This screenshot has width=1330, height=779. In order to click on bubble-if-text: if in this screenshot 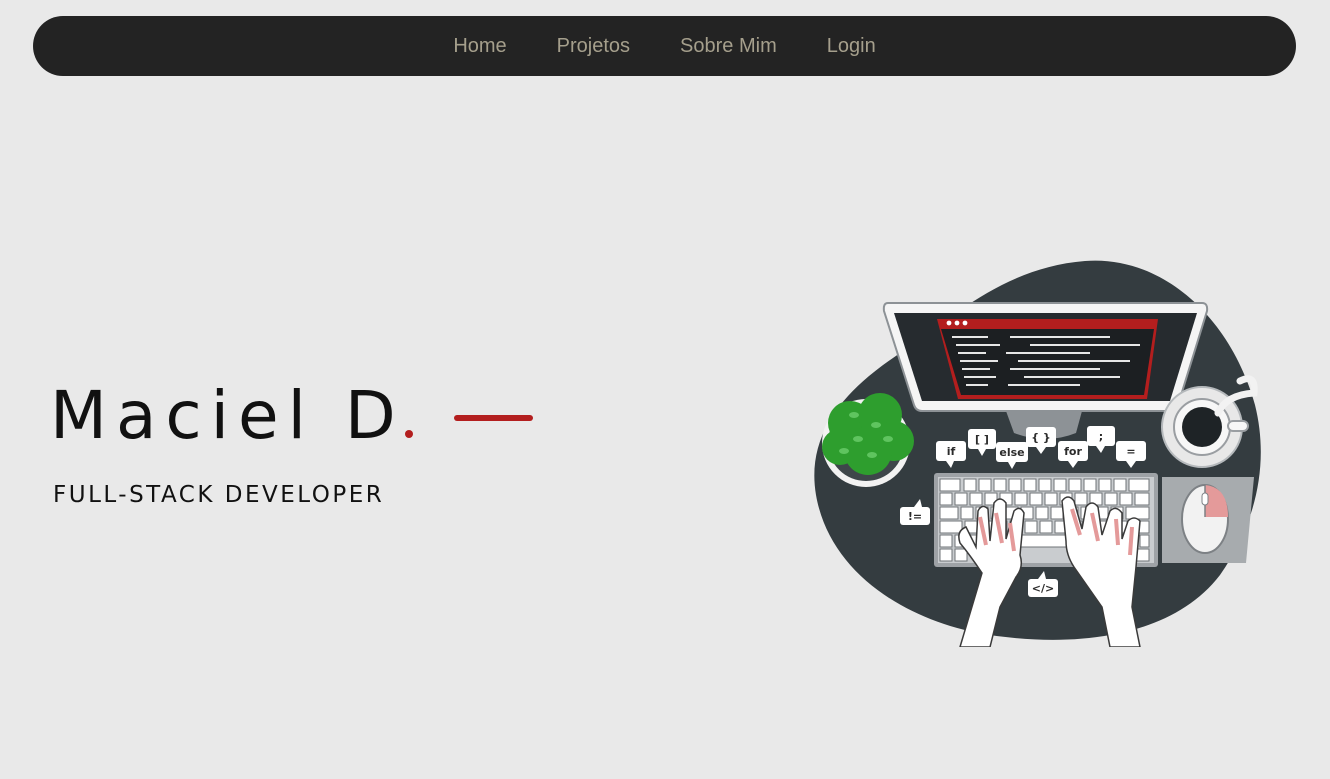, I will do `click(951, 451)`.